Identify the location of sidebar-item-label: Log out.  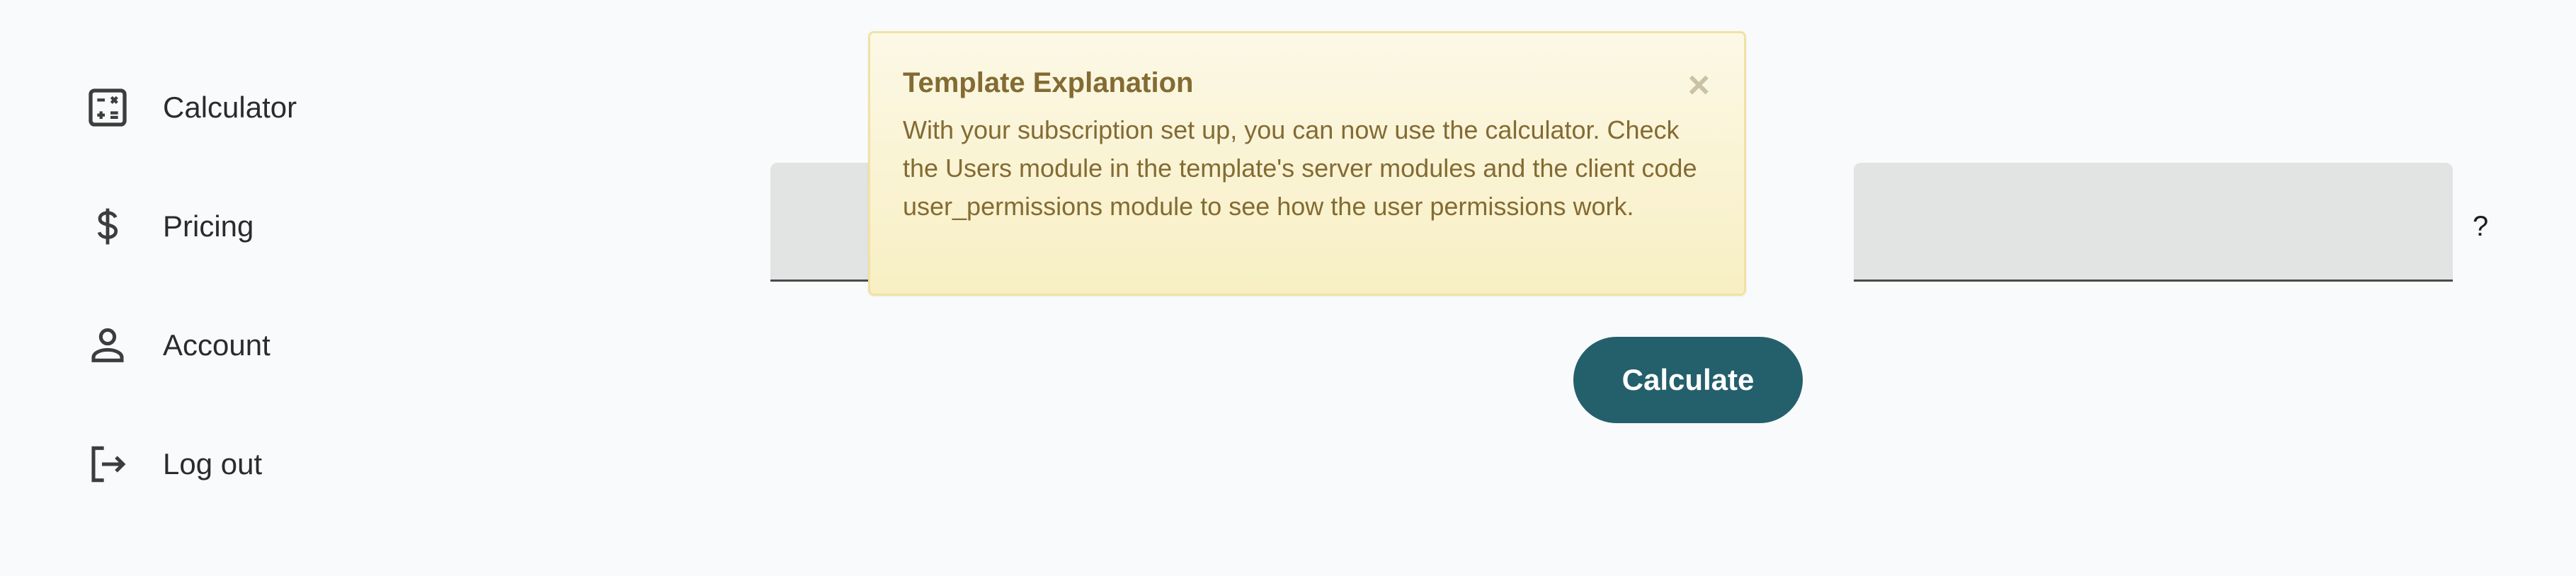
(213, 463).